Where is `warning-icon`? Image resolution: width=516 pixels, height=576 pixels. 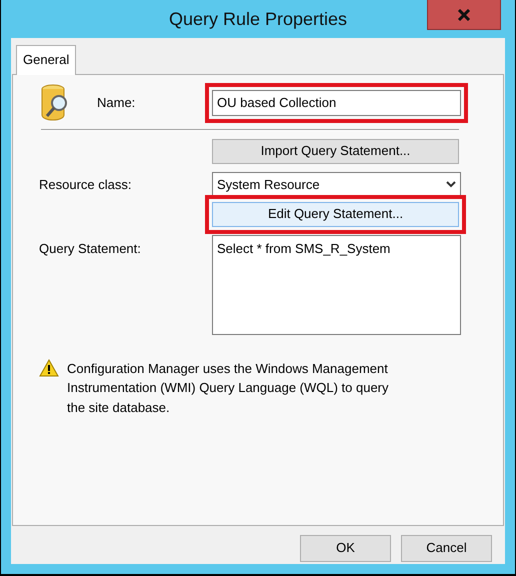 warning-icon is located at coordinates (49, 367).